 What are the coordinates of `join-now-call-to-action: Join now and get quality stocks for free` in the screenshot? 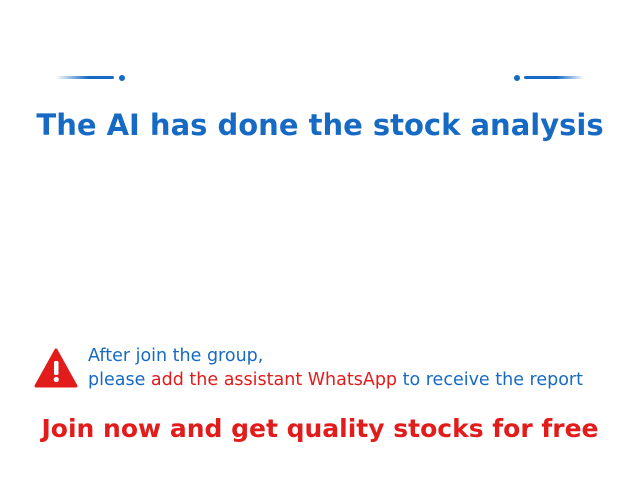 It's located at (320, 428).